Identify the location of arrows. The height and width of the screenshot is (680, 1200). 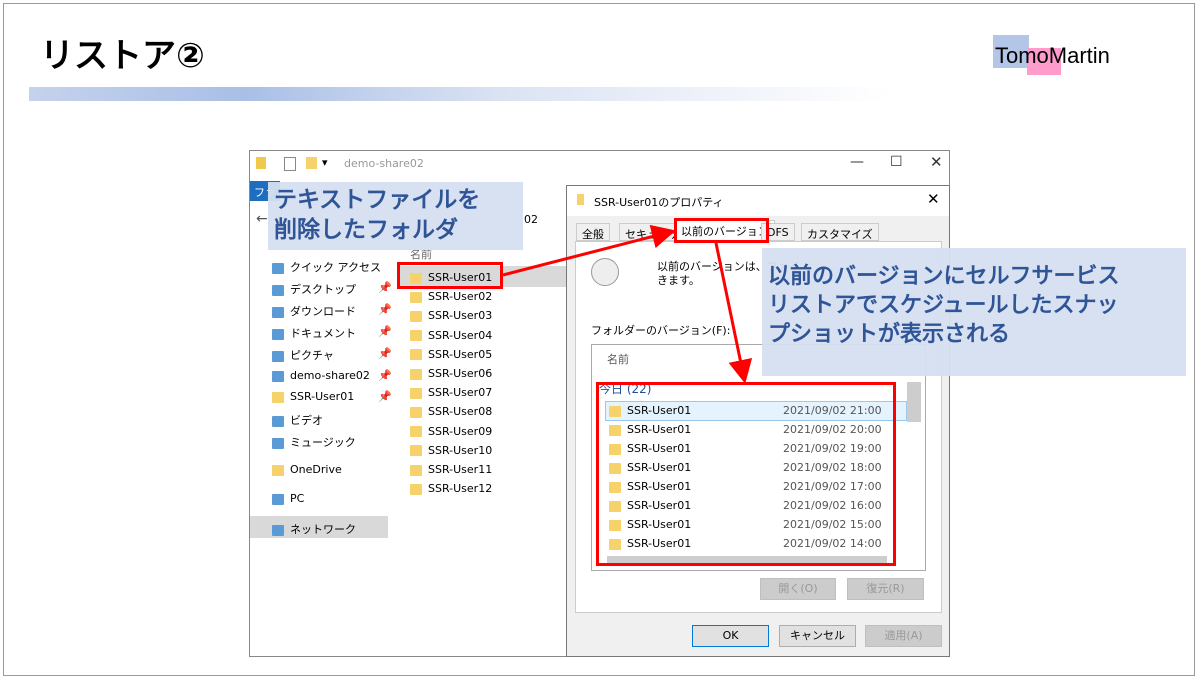
(627, 304).